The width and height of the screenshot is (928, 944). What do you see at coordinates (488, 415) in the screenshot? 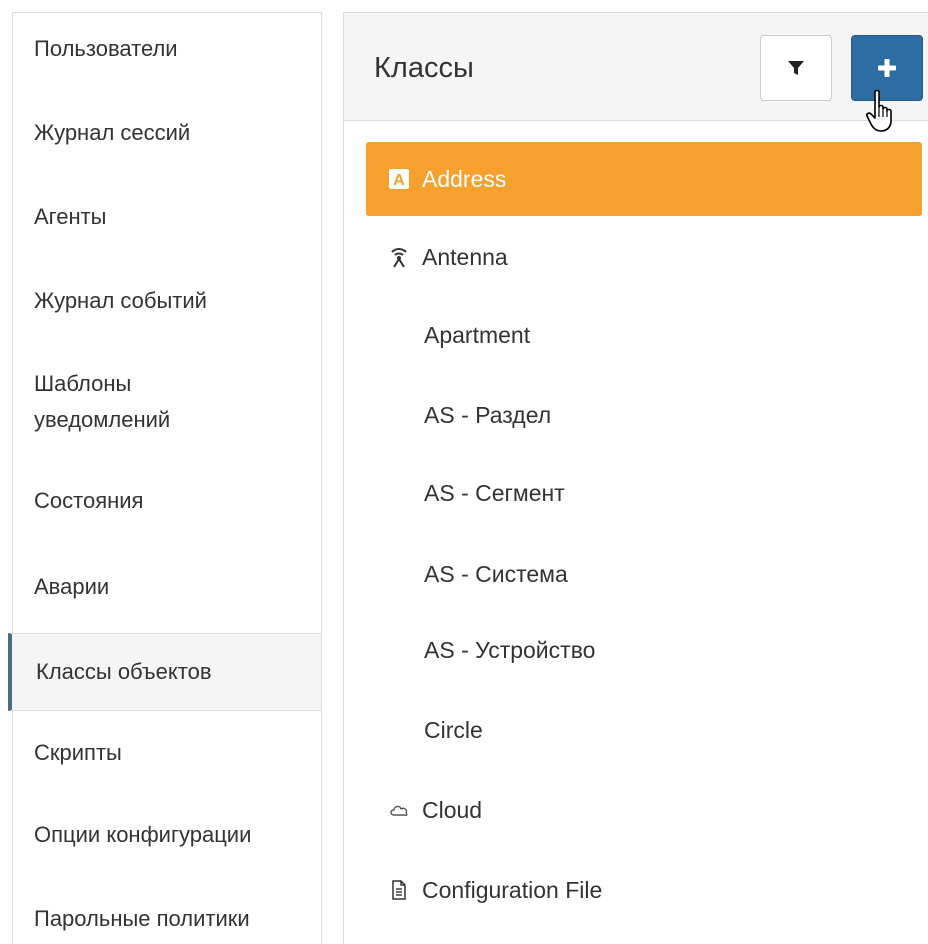
I see `class-item-label: AS - Раздел` at bounding box center [488, 415].